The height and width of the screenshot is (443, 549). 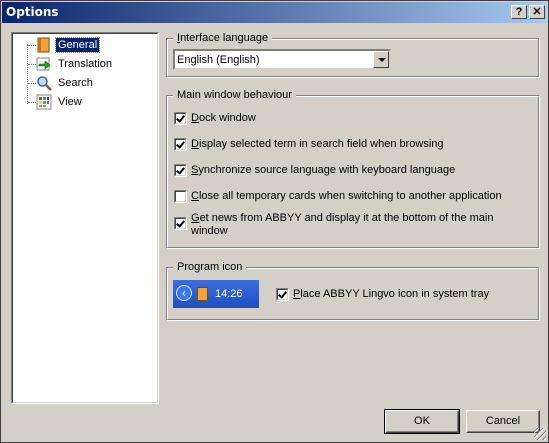 I want to click on ok-label: OK, so click(x=422, y=421).